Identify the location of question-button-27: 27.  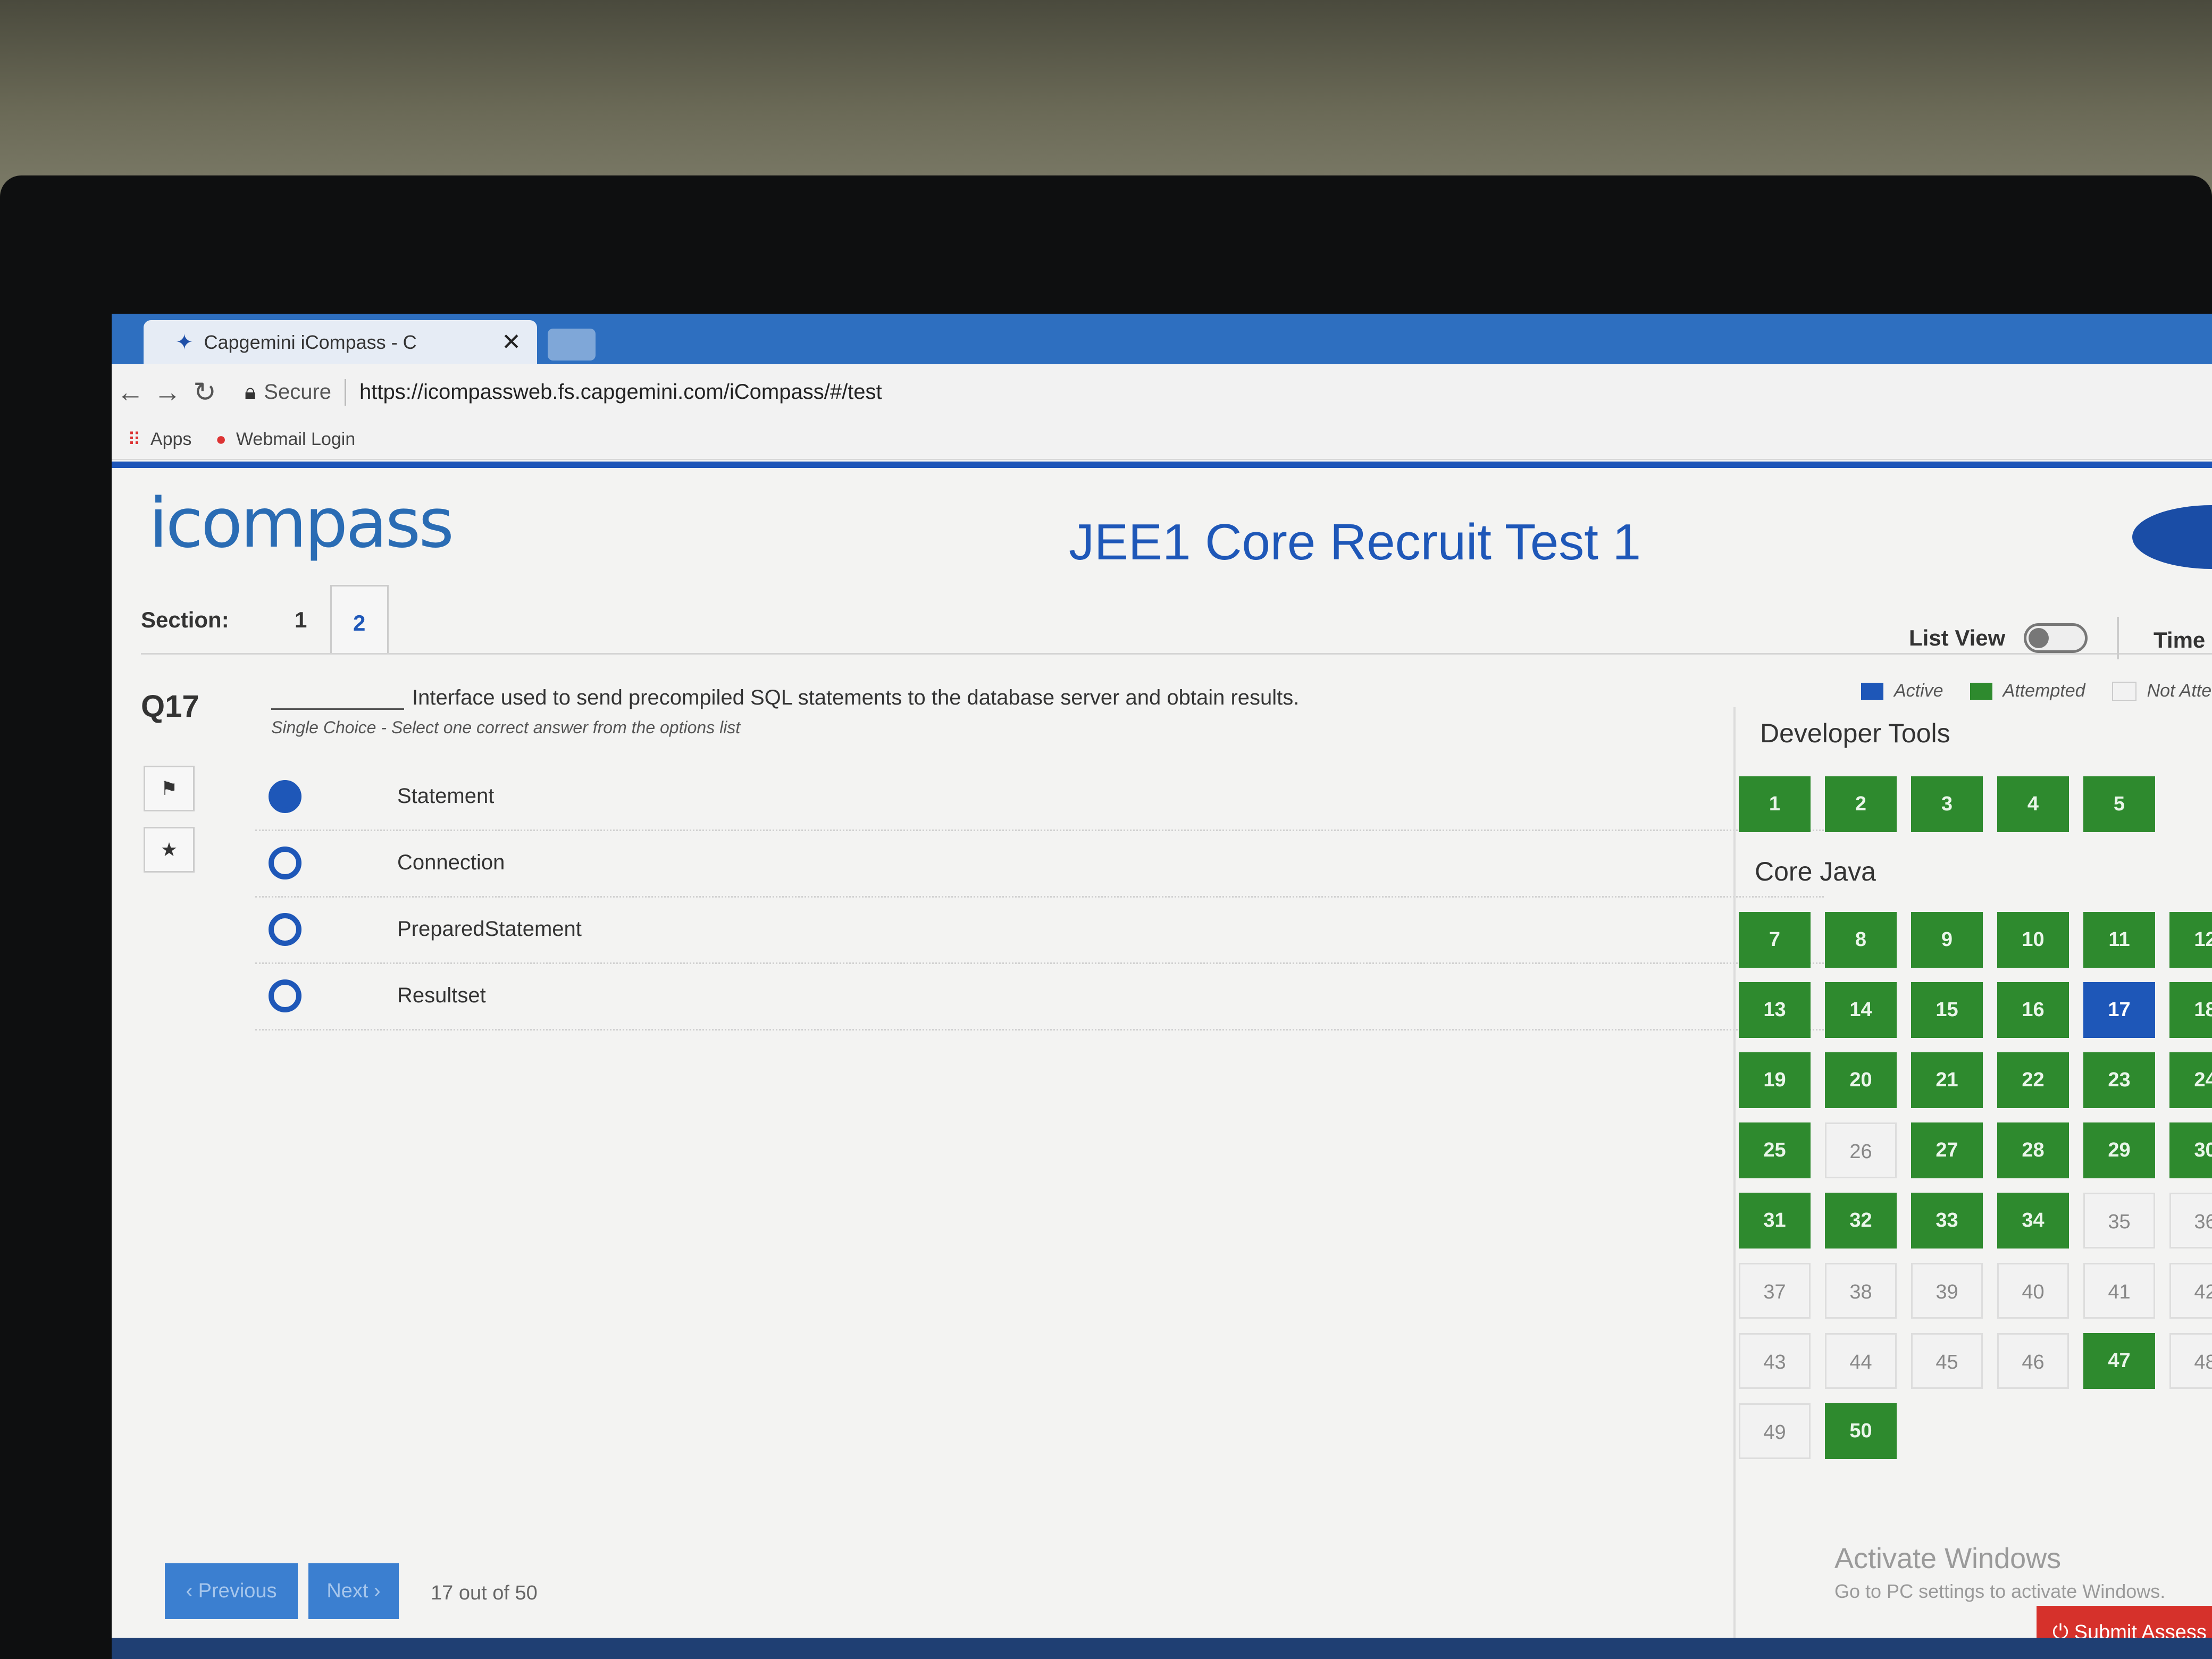
(1947, 1150).